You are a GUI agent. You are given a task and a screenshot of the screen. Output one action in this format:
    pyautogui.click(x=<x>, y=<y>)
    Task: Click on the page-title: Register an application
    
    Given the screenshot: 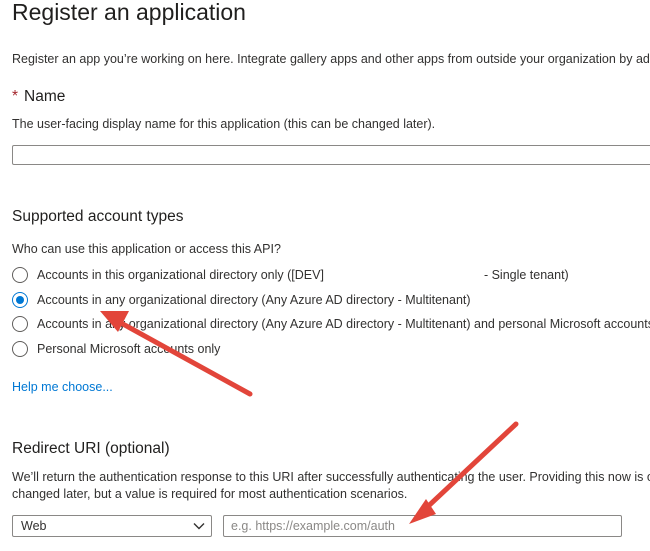 What is the action you would take?
    pyautogui.click(x=129, y=12)
    